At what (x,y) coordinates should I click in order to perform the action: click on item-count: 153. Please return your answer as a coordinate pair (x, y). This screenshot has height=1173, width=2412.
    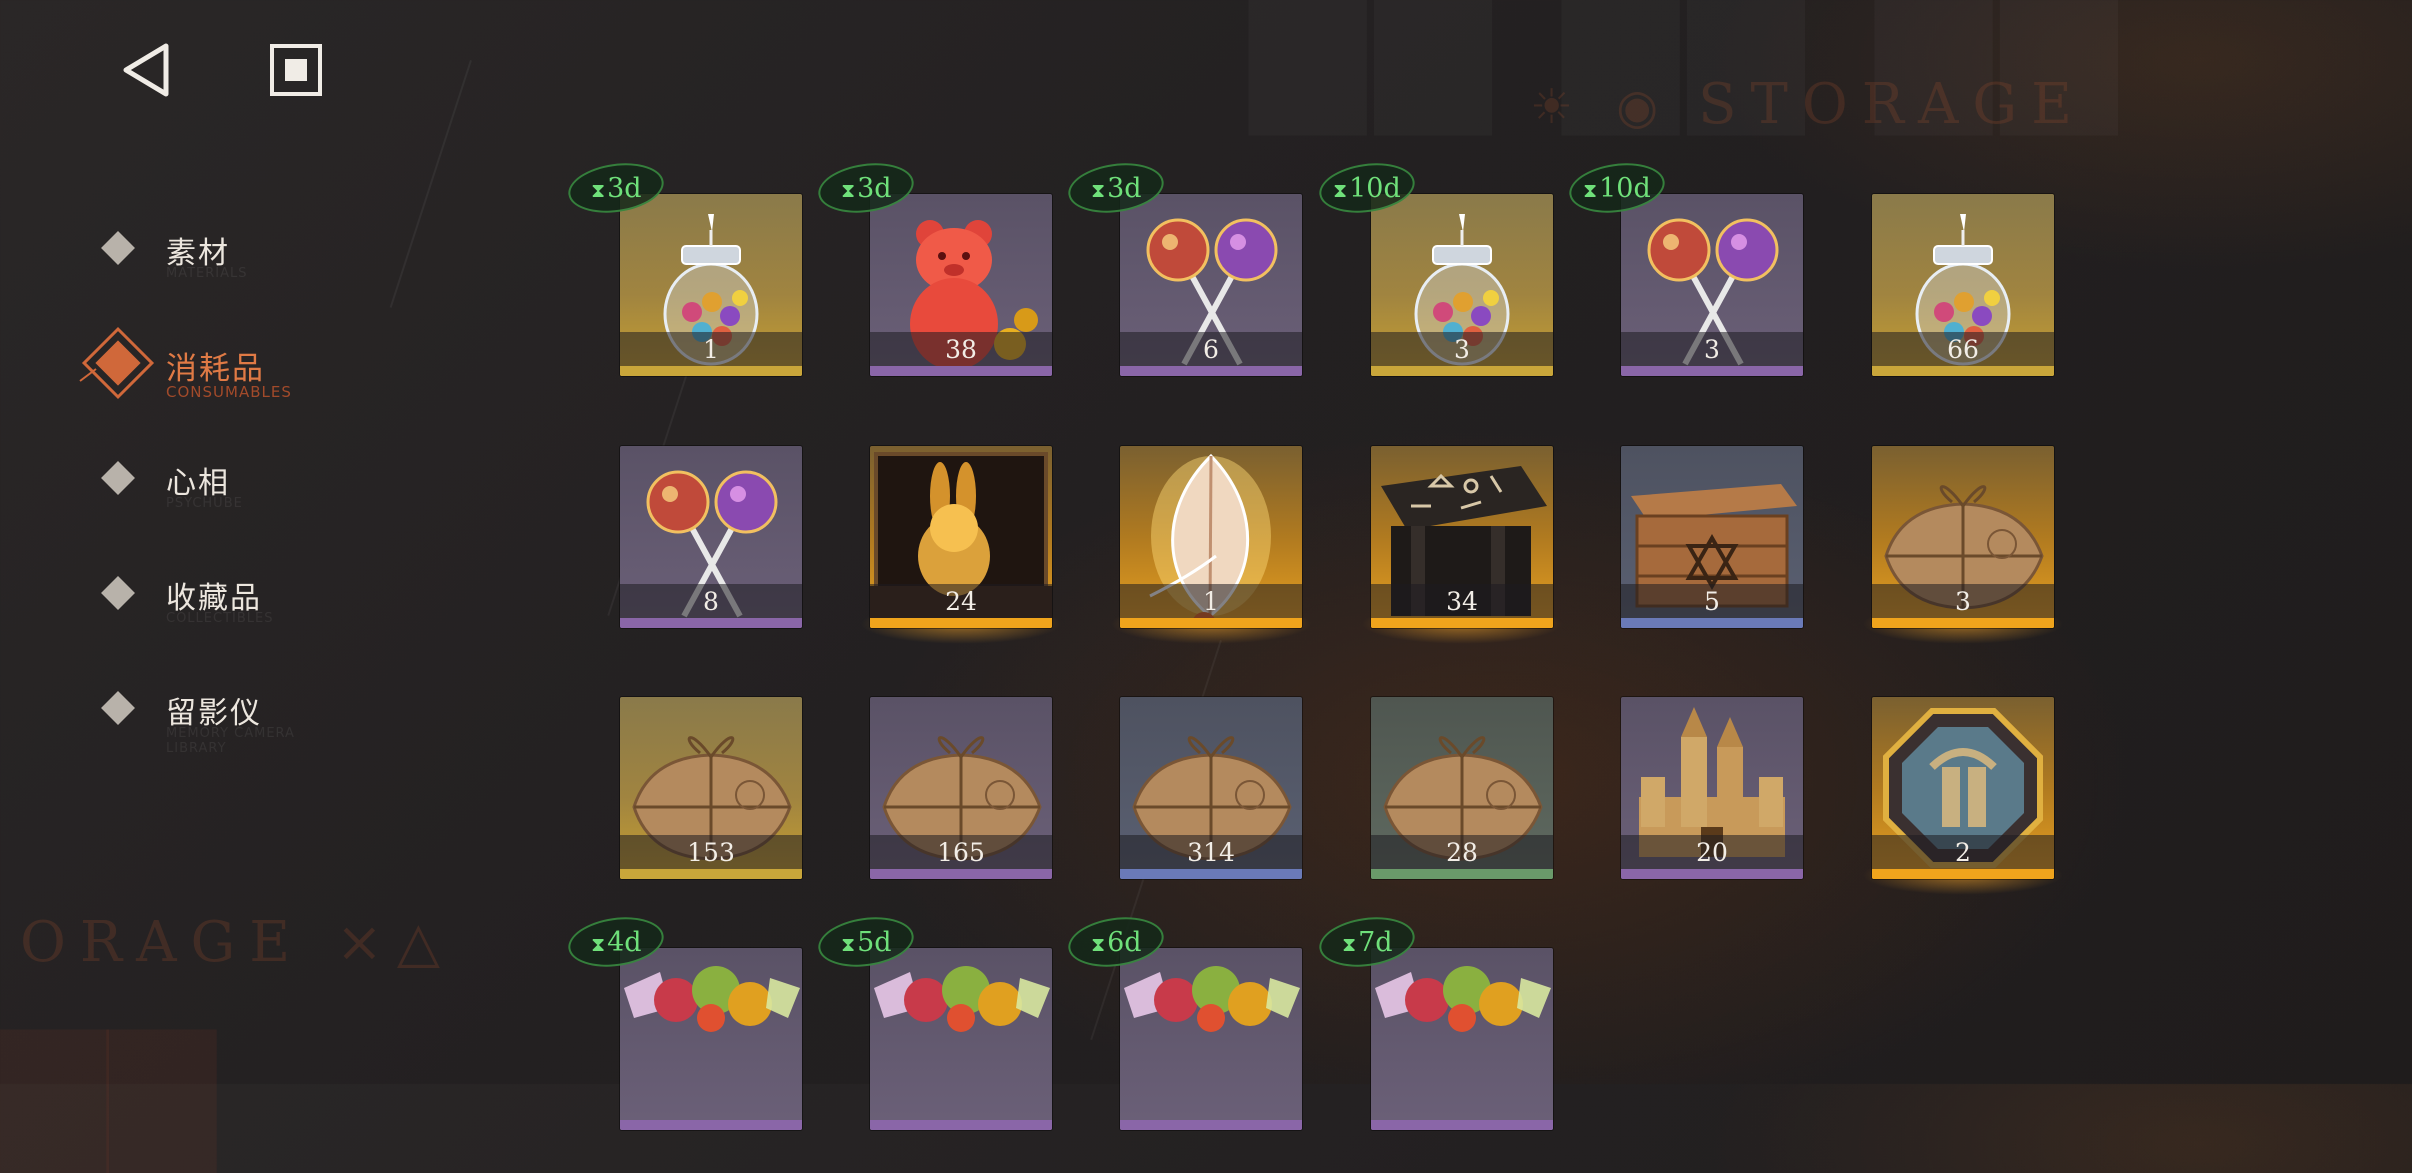
    Looking at the image, I should click on (711, 852).